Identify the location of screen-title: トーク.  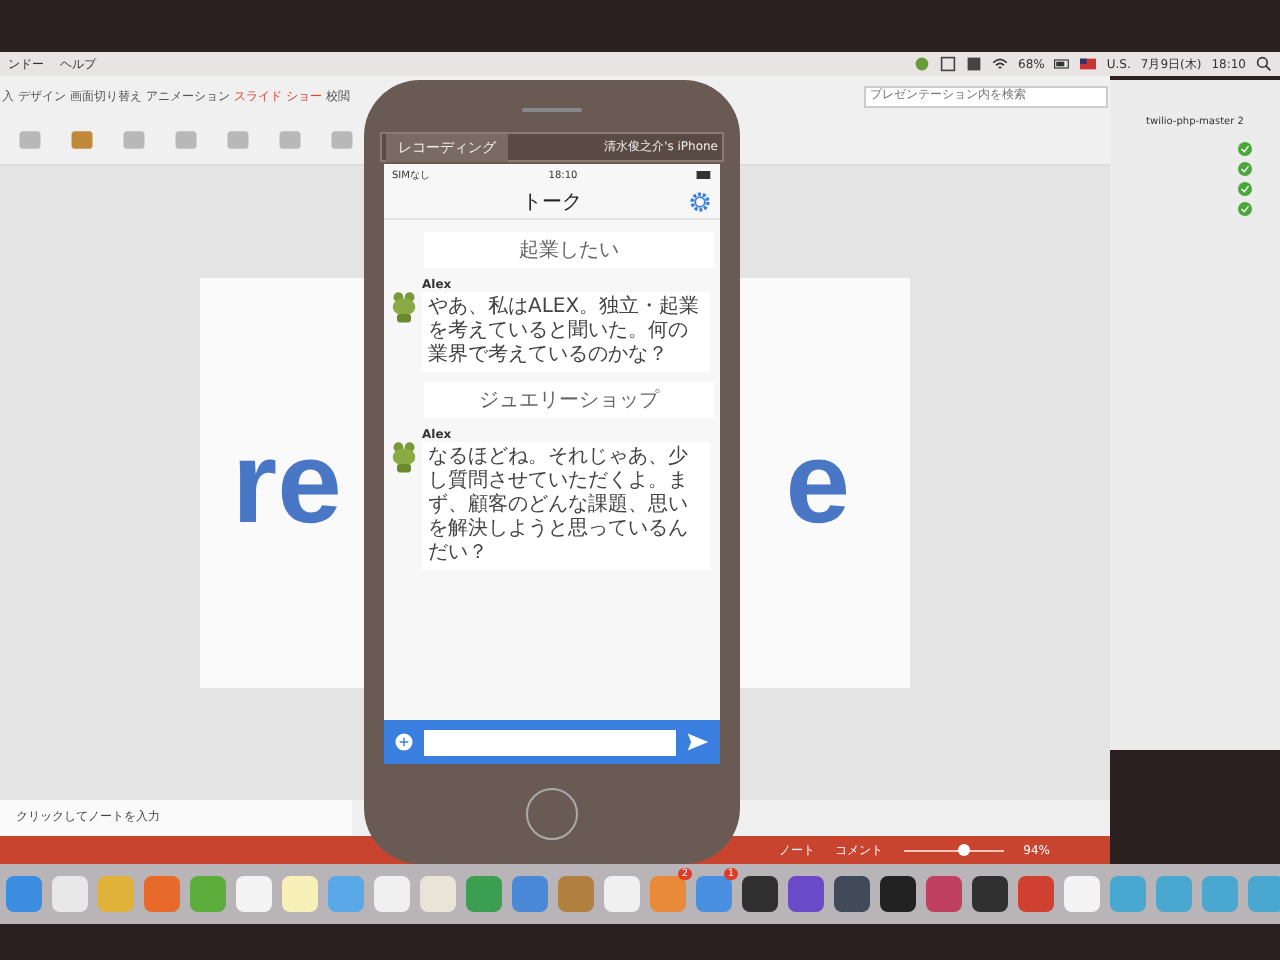
(552, 203).